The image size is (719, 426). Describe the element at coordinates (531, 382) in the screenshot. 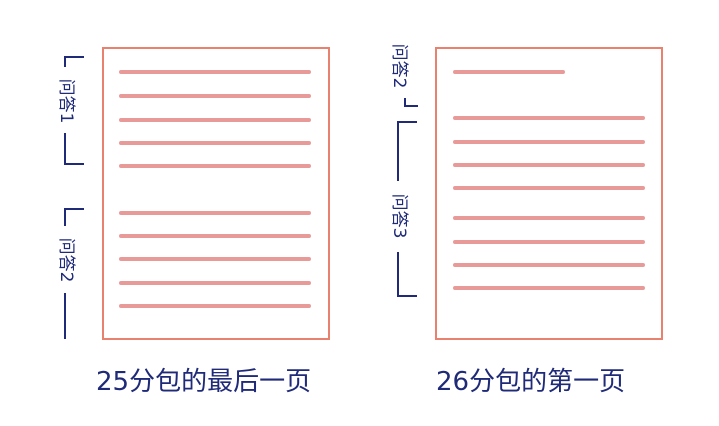

I see `right-page-caption: 26分包的第一页` at that location.